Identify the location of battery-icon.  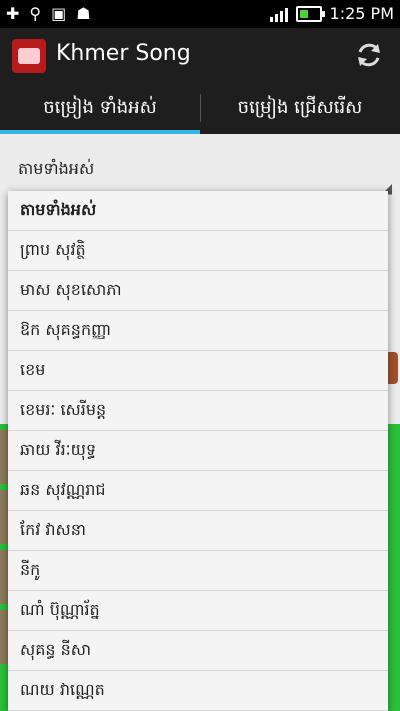
(310, 13).